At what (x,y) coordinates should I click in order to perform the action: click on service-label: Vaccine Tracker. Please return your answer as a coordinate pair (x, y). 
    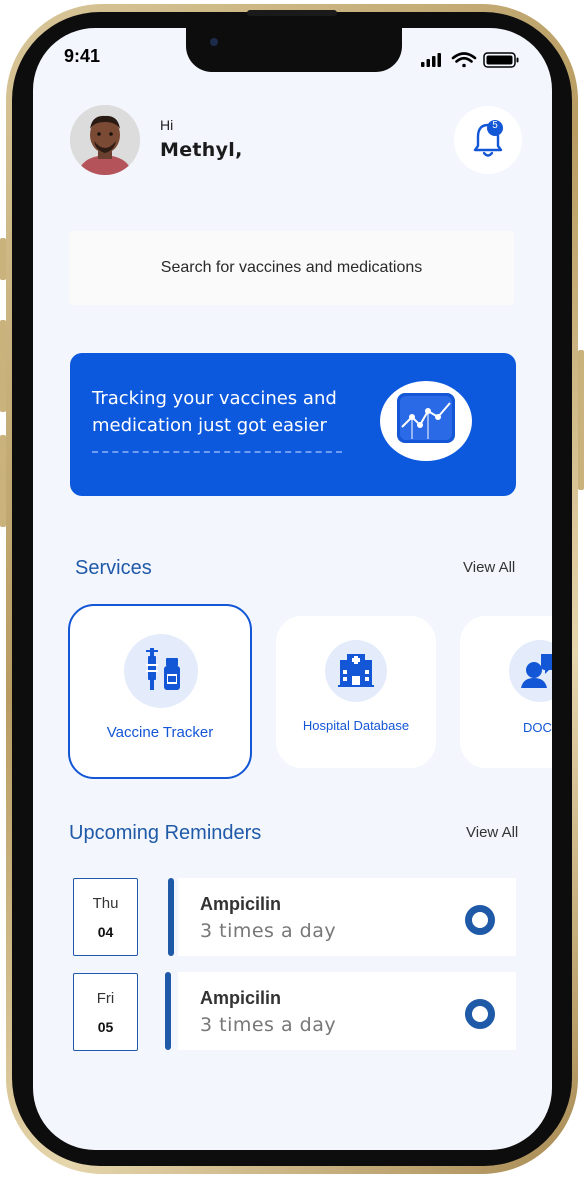
    Looking at the image, I should click on (160, 732).